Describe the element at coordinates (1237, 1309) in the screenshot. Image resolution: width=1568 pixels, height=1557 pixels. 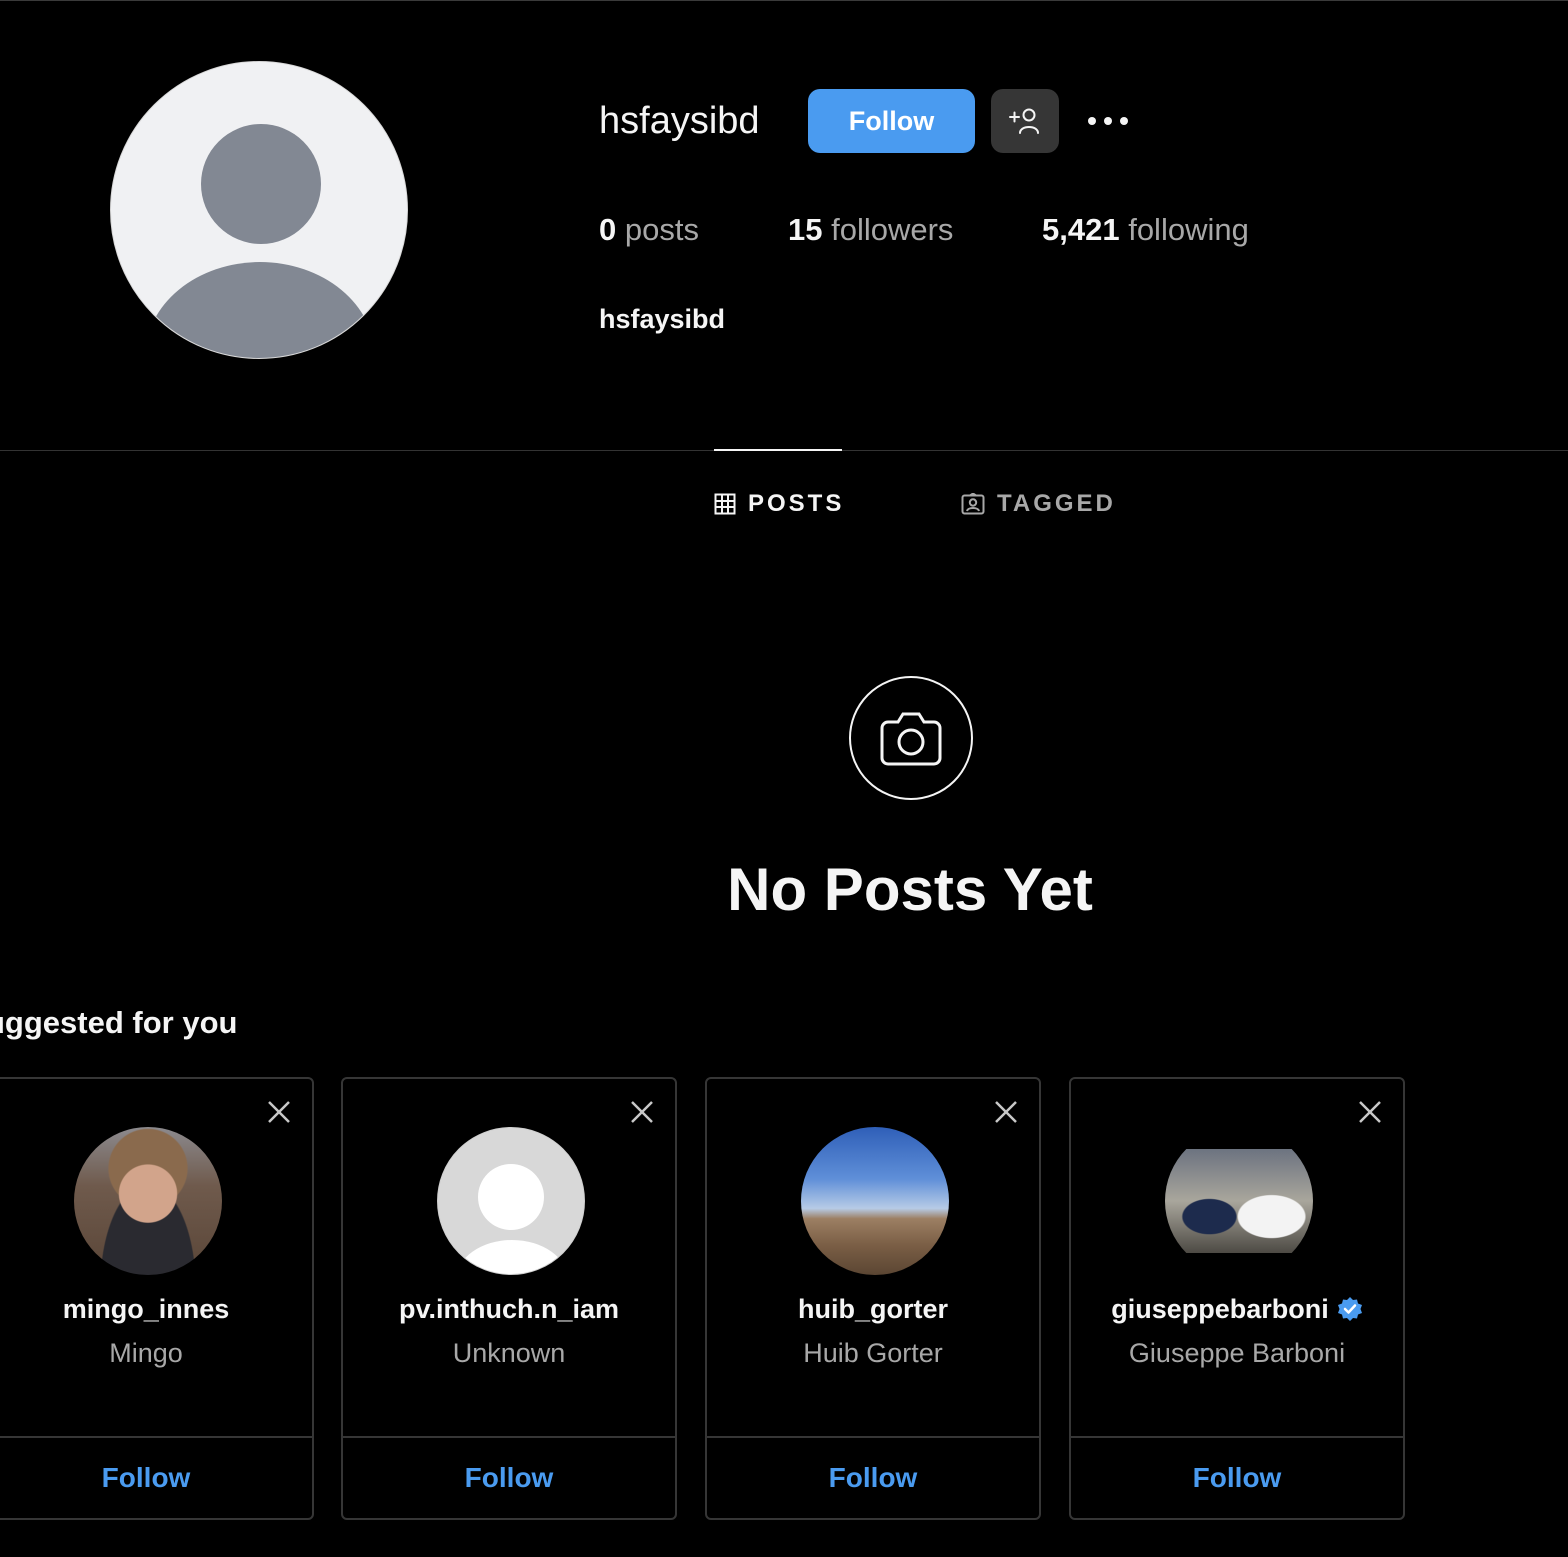
I see `suggestion-username: giuseppebarboni` at that location.